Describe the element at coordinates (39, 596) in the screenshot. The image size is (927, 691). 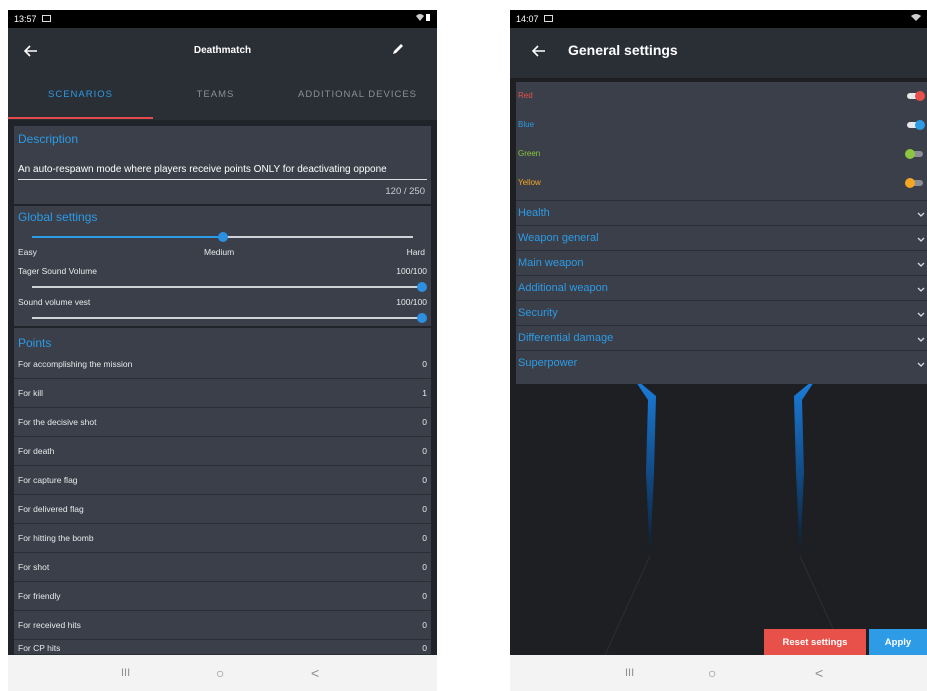
I see `points-row-label: For friendly` at that location.